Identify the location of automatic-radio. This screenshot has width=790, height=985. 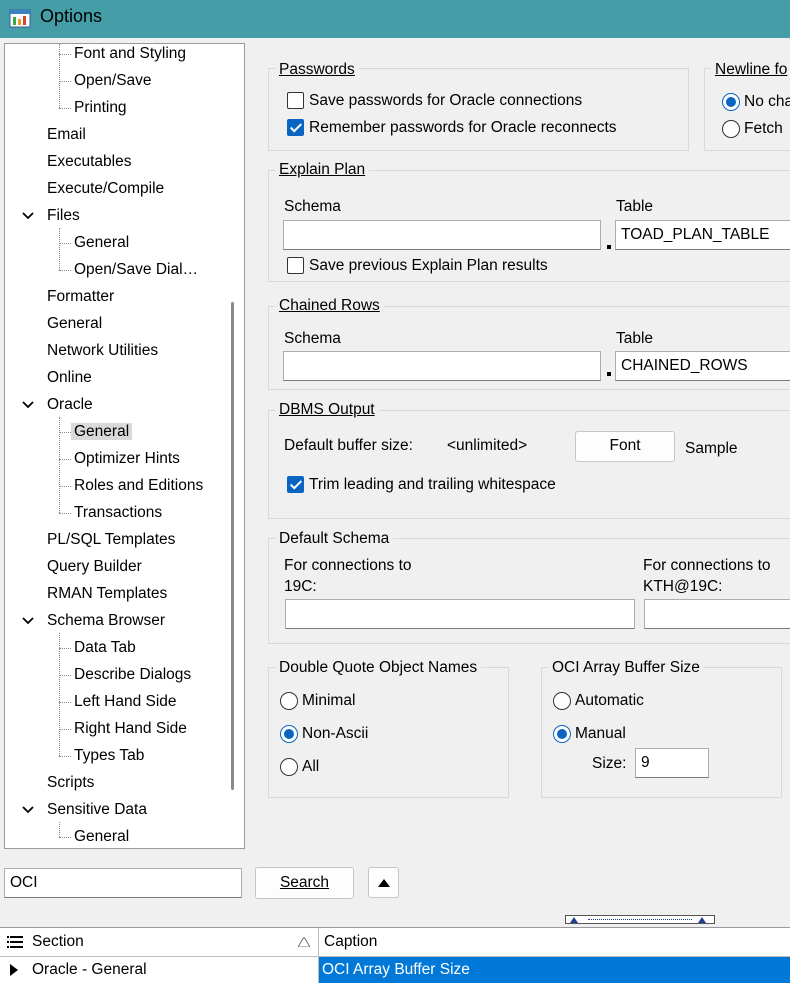
(562, 701).